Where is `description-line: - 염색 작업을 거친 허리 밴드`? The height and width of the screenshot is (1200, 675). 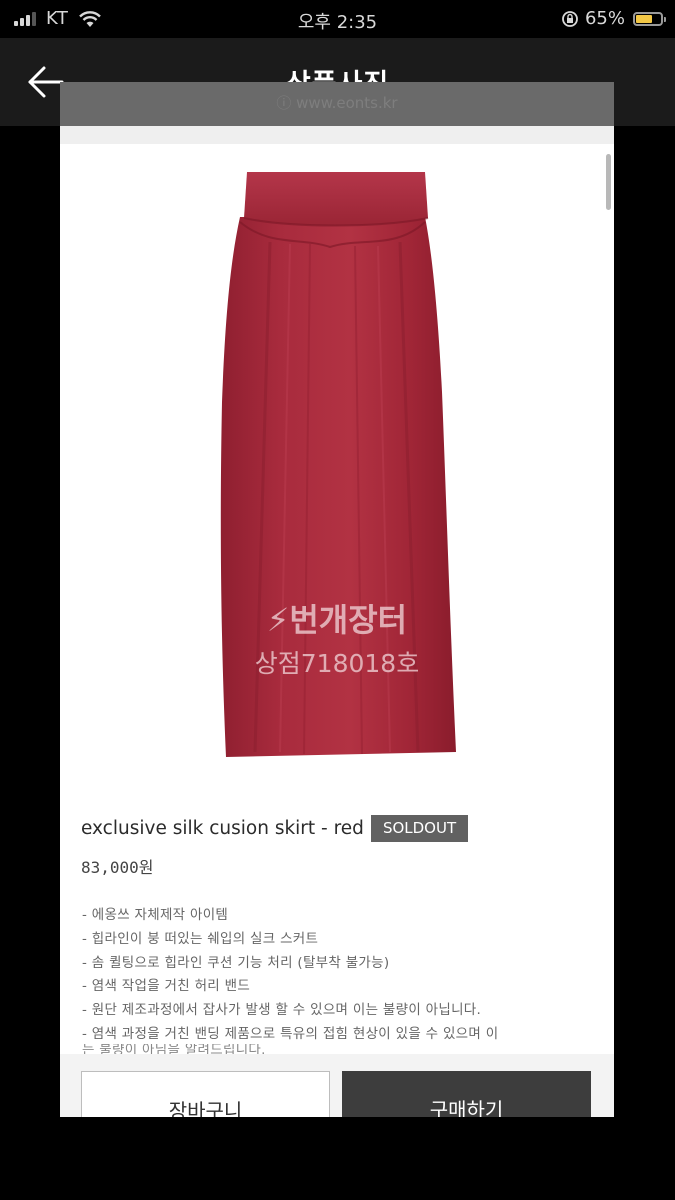 description-line: - 염색 작업을 거친 허리 밴드 is located at coordinates (166, 986).